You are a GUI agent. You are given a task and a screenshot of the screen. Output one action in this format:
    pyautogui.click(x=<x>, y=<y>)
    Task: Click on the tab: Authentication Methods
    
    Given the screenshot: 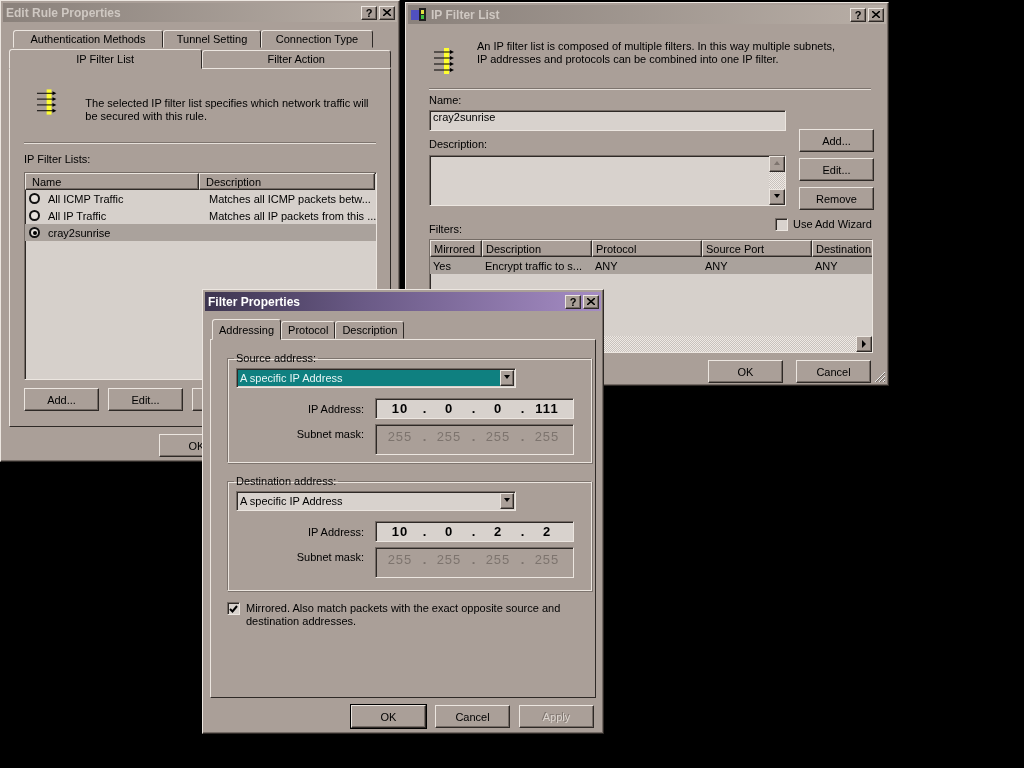 What is the action you would take?
    pyautogui.click(x=88, y=39)
    